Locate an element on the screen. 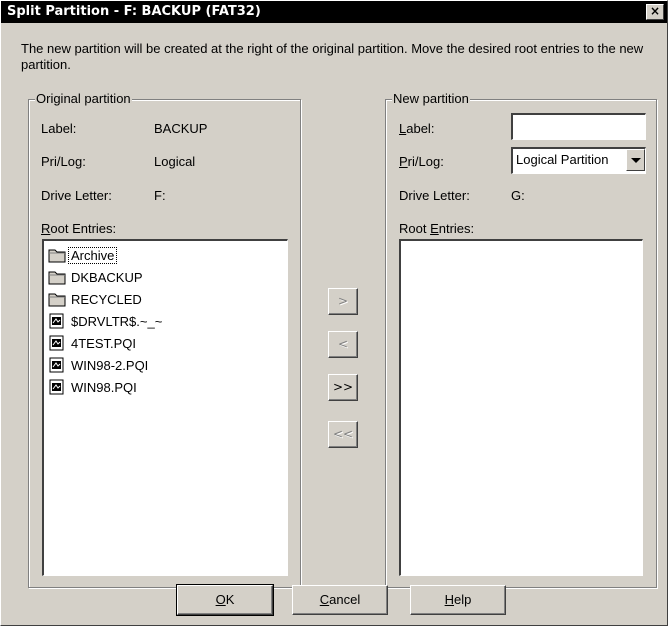  original-prilog-caption: Pri/Log: is located at coordinates (63, 161).